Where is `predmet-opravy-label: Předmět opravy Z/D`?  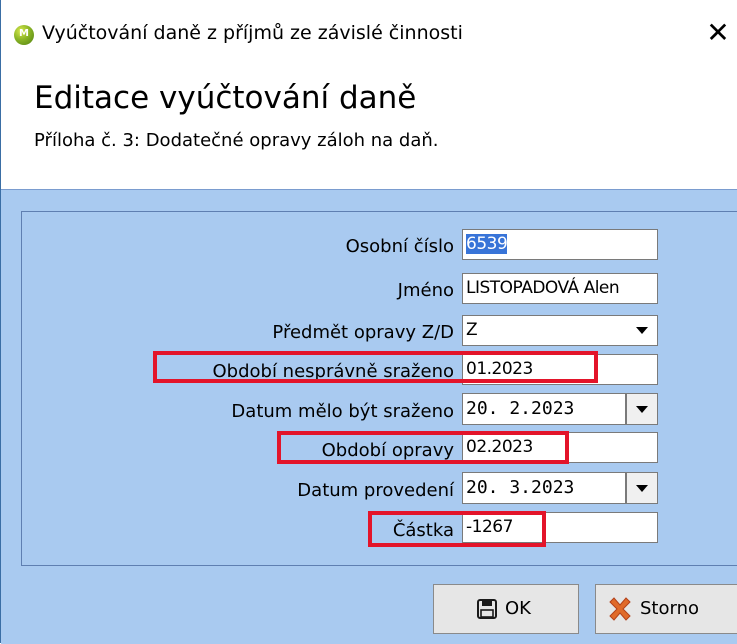 predmet-opravy-label: Předmět opravy Z/D is located at coordinates (363, 332).